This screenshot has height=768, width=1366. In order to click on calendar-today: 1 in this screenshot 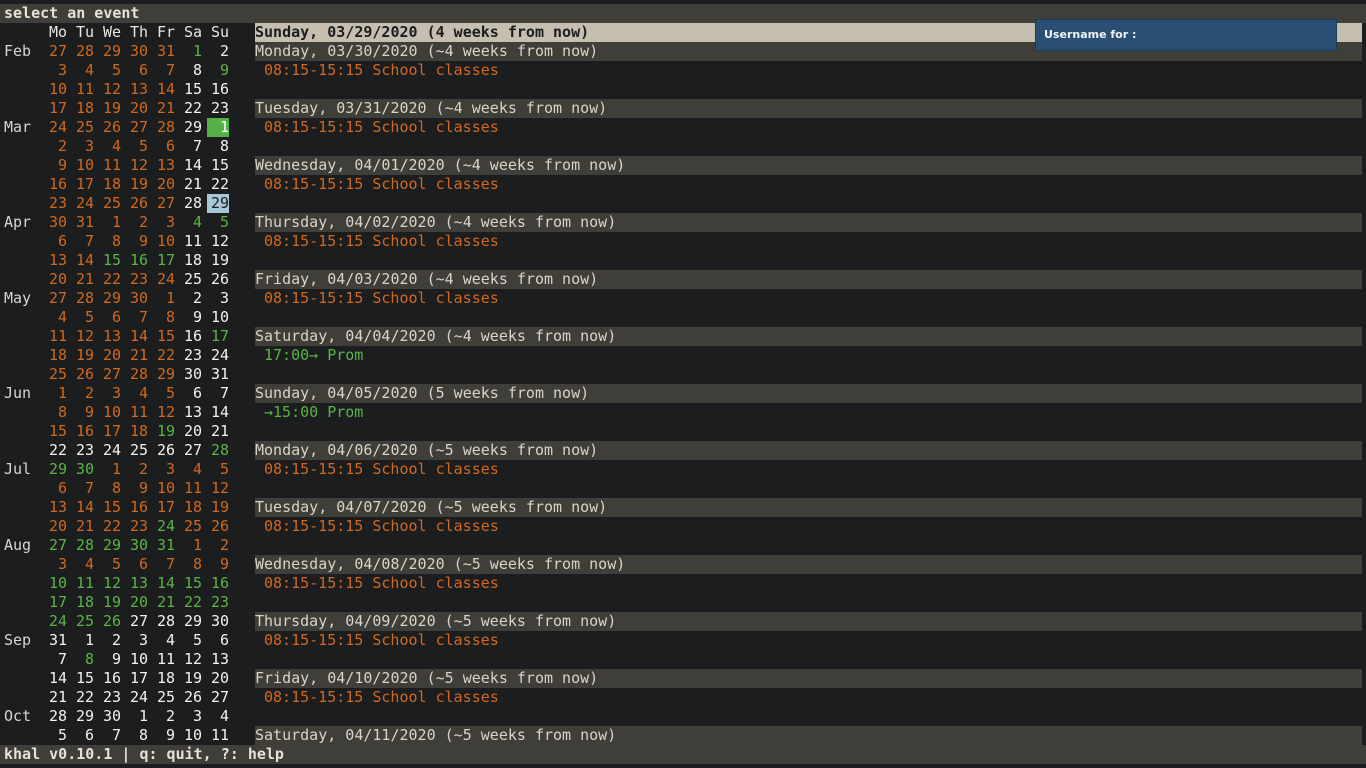, I will do `click(218, 127)`.